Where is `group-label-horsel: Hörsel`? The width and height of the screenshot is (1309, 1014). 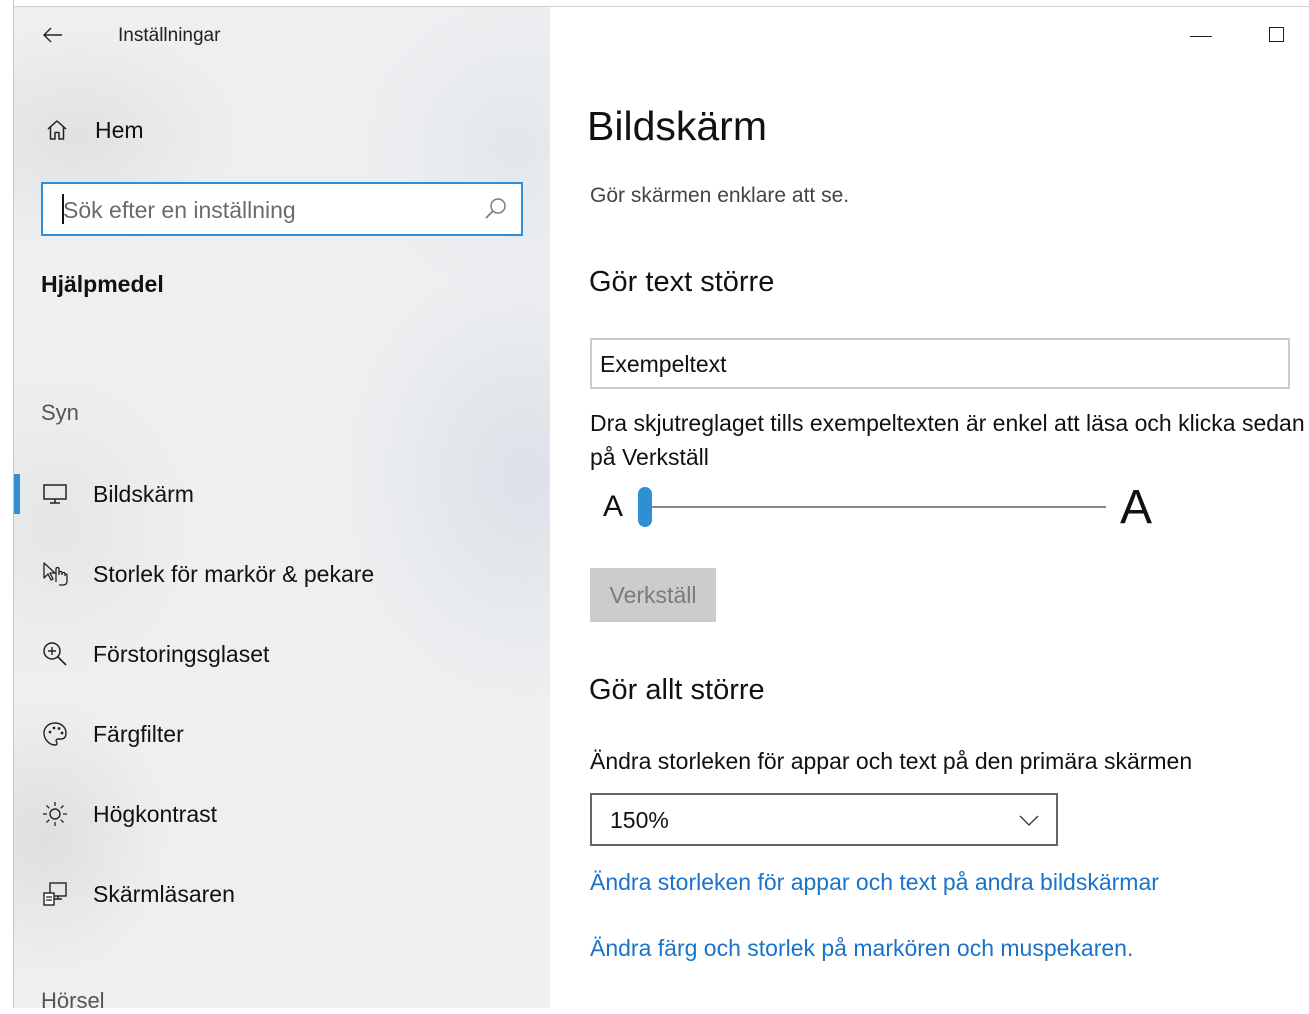
group-label-horsel: Hörsel is located at coordinates (73, 1000).